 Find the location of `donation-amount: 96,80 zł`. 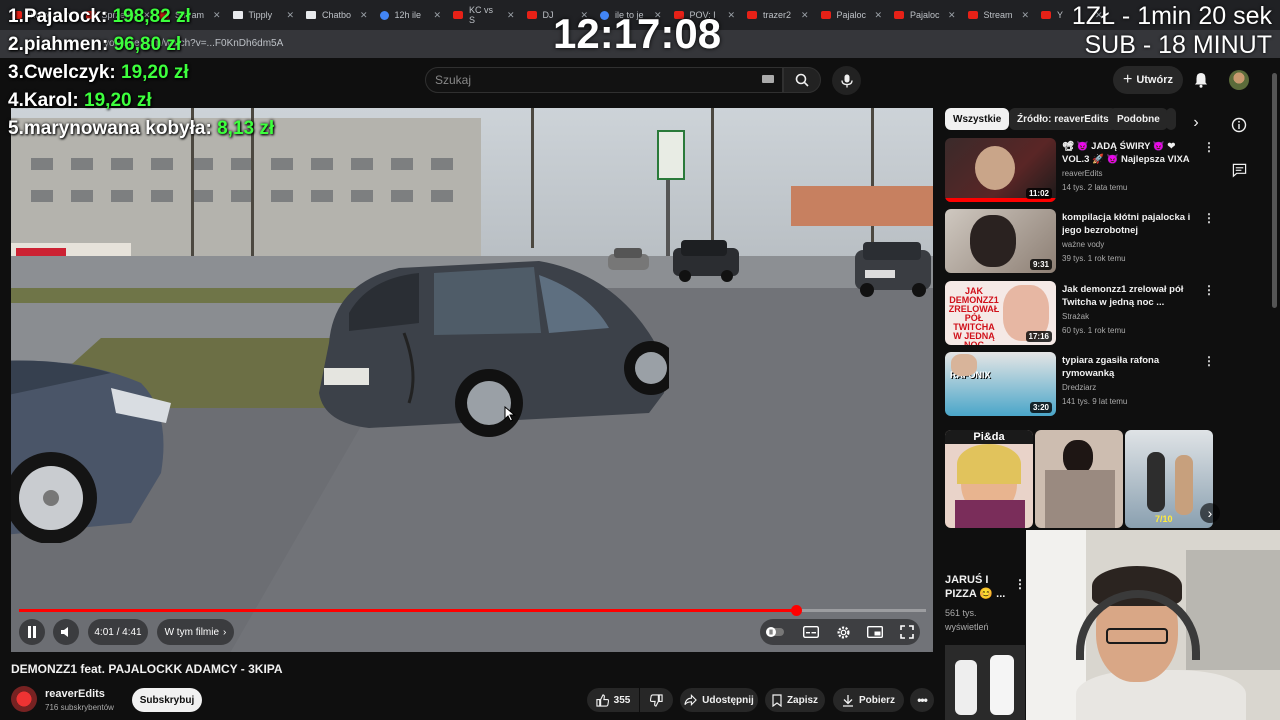

donation-amount: 96,80 zł is located at coordinates (147, 44).